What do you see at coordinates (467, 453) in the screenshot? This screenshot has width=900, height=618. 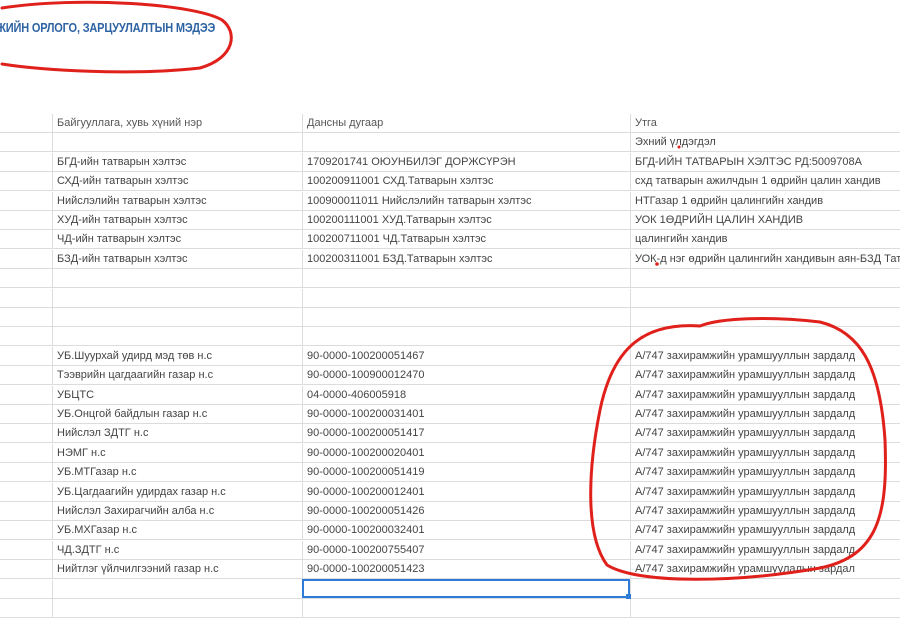 I see `cell-account-number: 90-0000-100200020401` at bounding box center [467, 453].